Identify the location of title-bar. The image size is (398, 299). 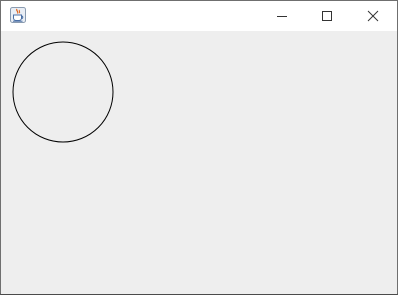
(199, 16).